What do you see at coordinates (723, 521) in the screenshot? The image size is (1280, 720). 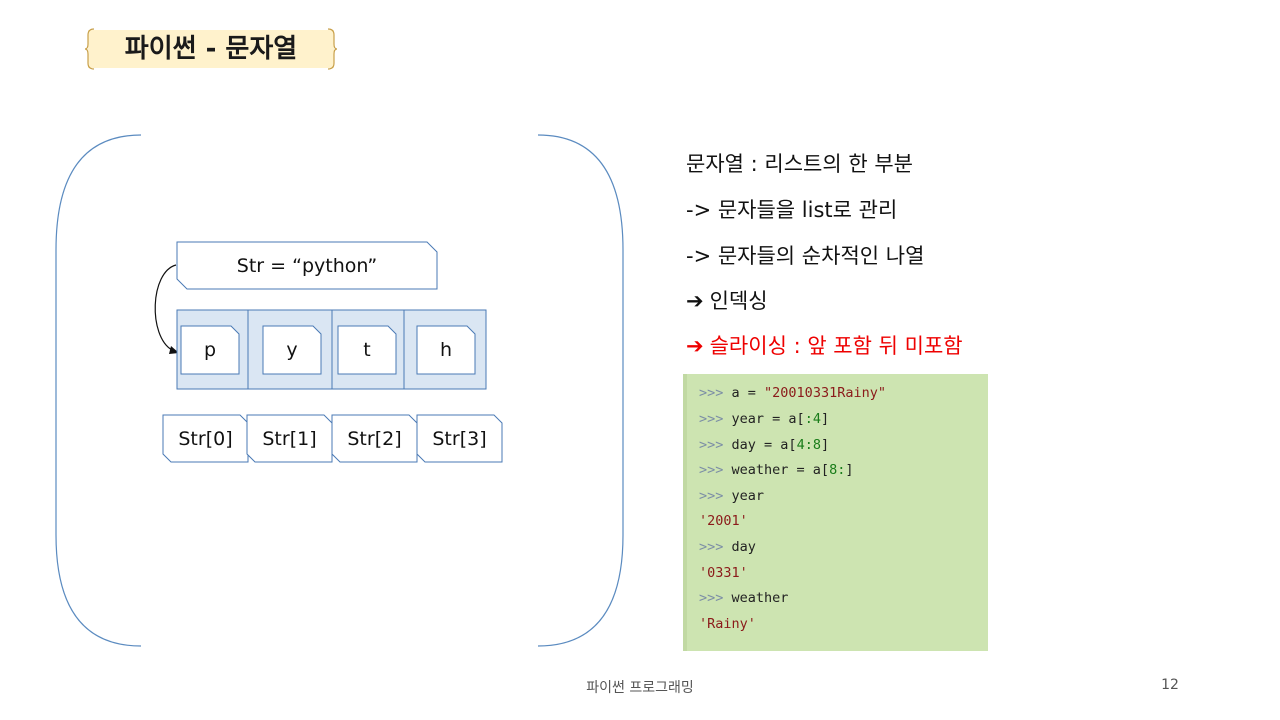 I see `code-output: '2001'` at bounding box center [723, 521].